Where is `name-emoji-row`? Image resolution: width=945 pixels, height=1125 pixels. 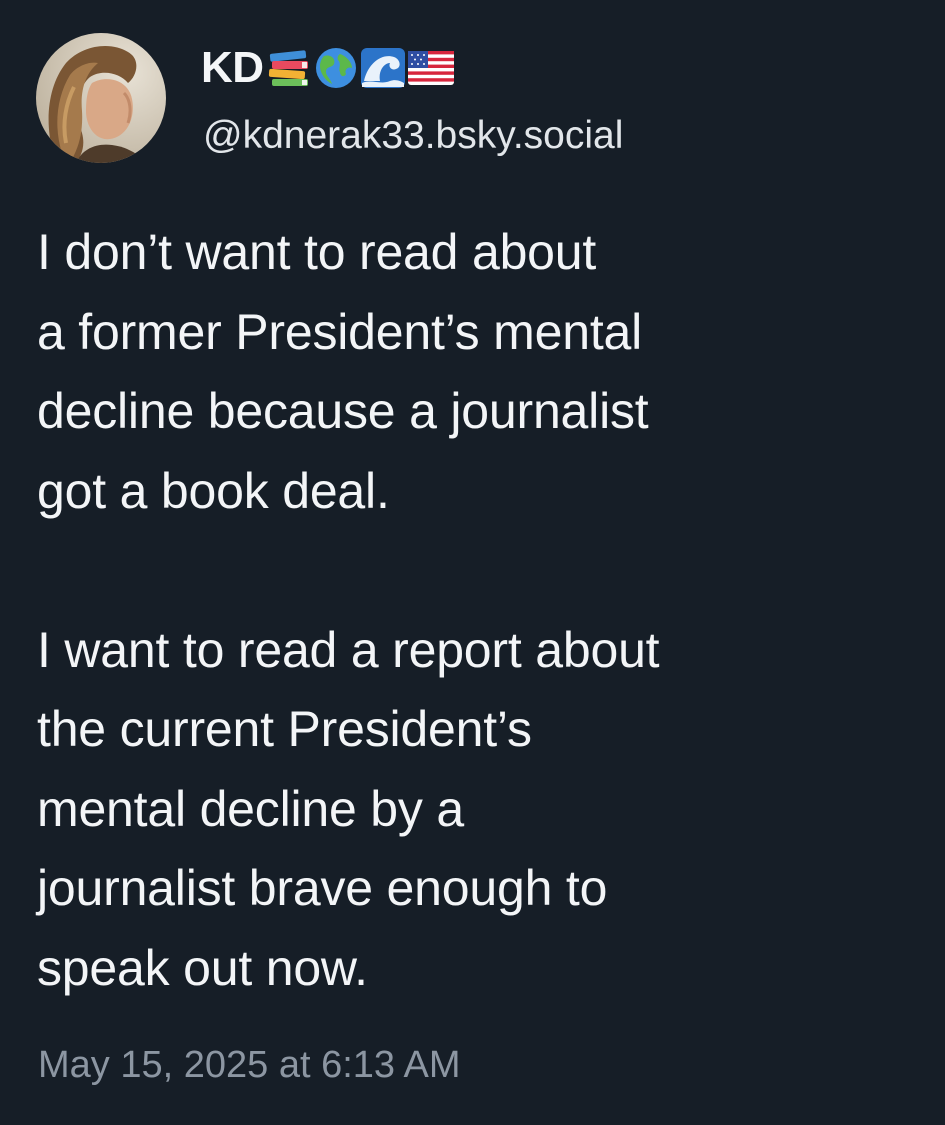
name-emoji-row is located at coordinates (361, 68).